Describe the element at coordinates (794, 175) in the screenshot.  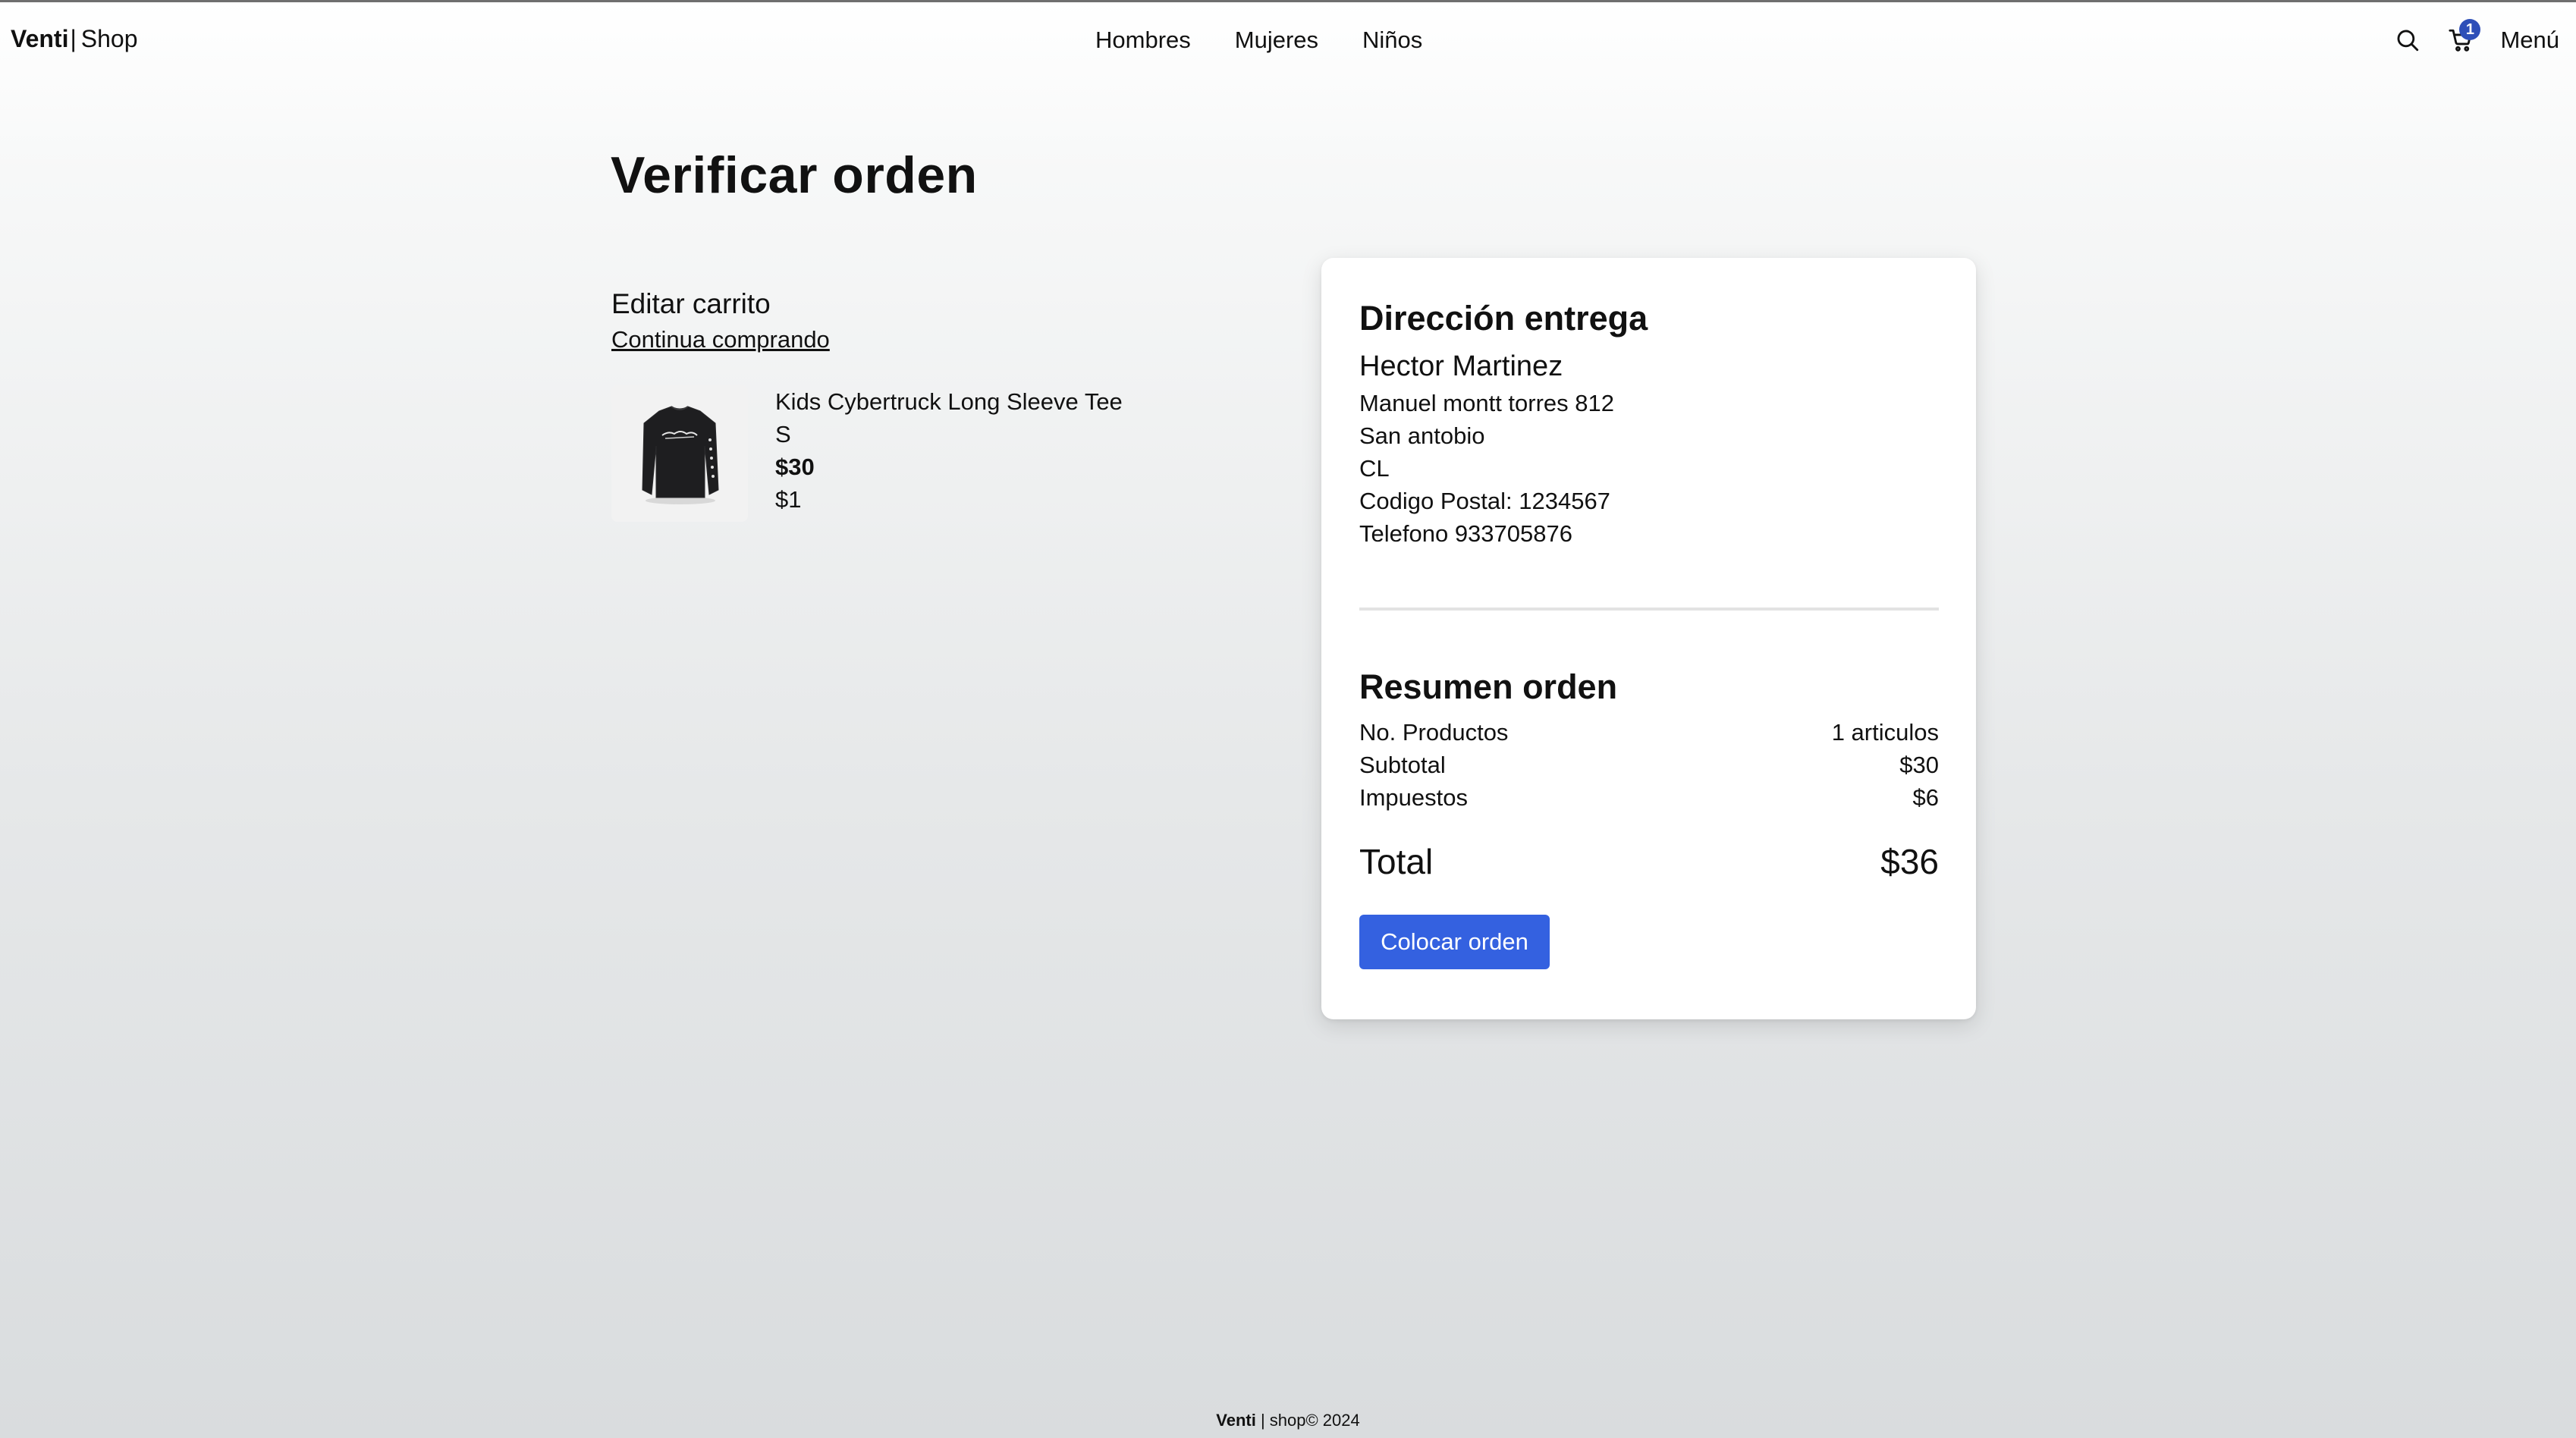
I see `page-title: Verificar orden` at that location.